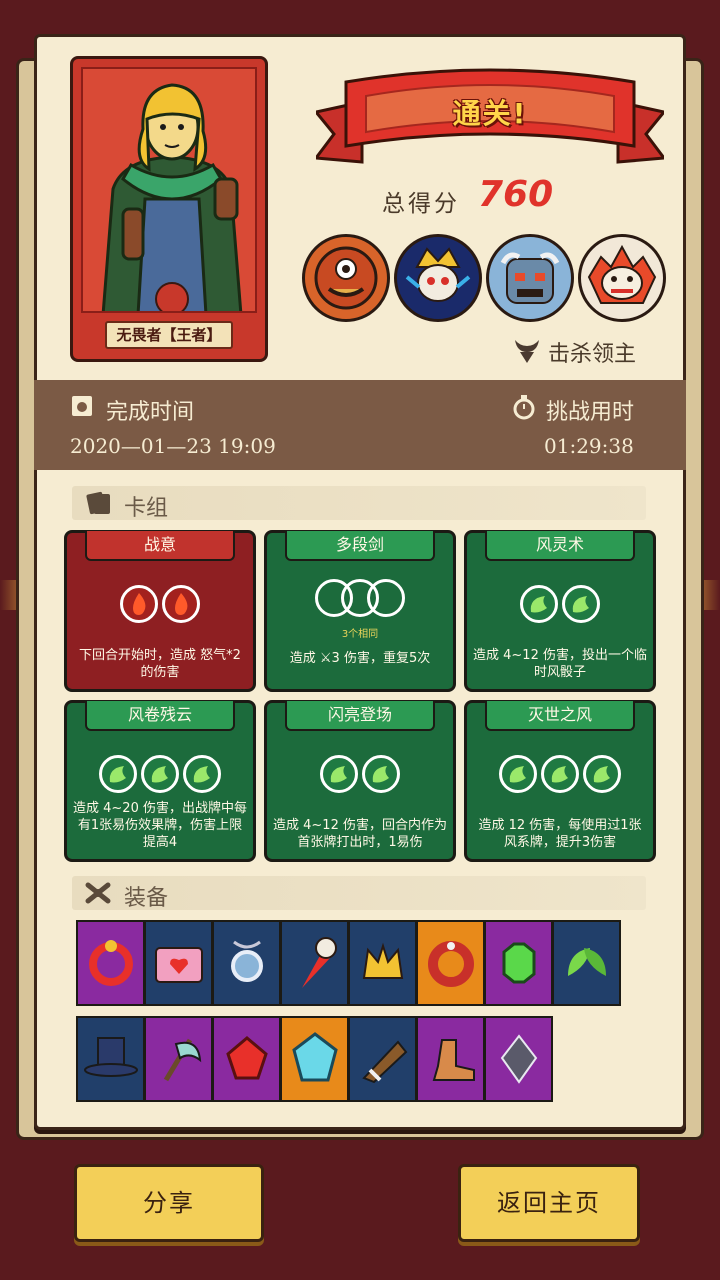  What do you see at coordinates (592, 354) in the screenshot?
I see `kill-boss-label: 击杀领主` at bounding box center [592, 354].